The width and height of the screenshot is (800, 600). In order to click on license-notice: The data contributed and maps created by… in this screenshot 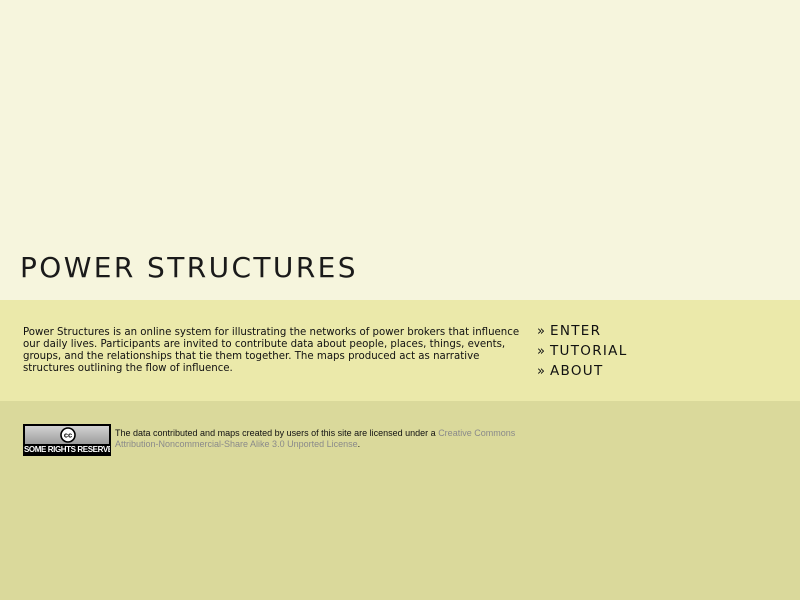, I will do `click(320, 439)`.